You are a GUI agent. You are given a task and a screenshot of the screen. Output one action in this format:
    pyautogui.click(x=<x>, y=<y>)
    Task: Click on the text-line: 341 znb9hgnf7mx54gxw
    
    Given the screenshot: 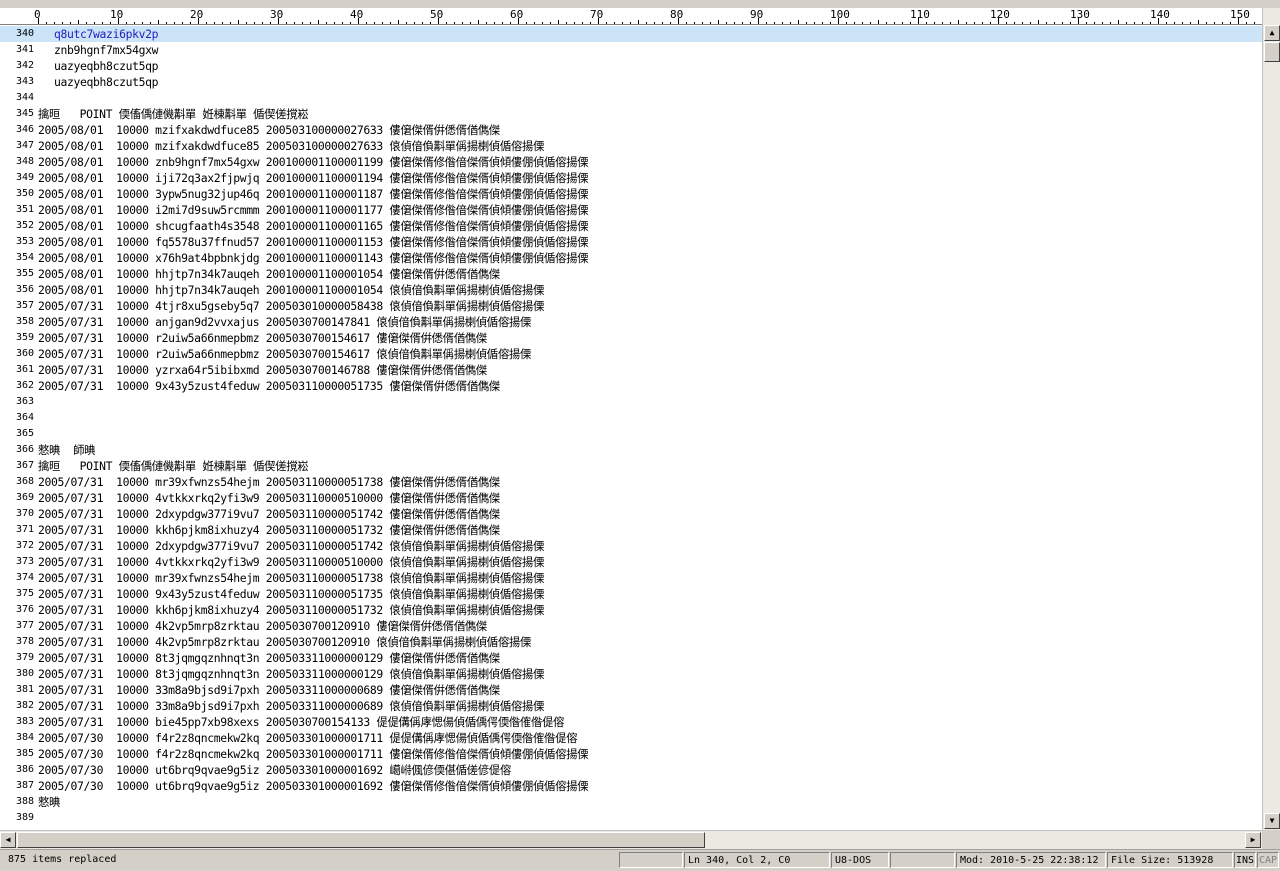 What is the action you would take?
    pyautogui.click(x=631, y=50)
    